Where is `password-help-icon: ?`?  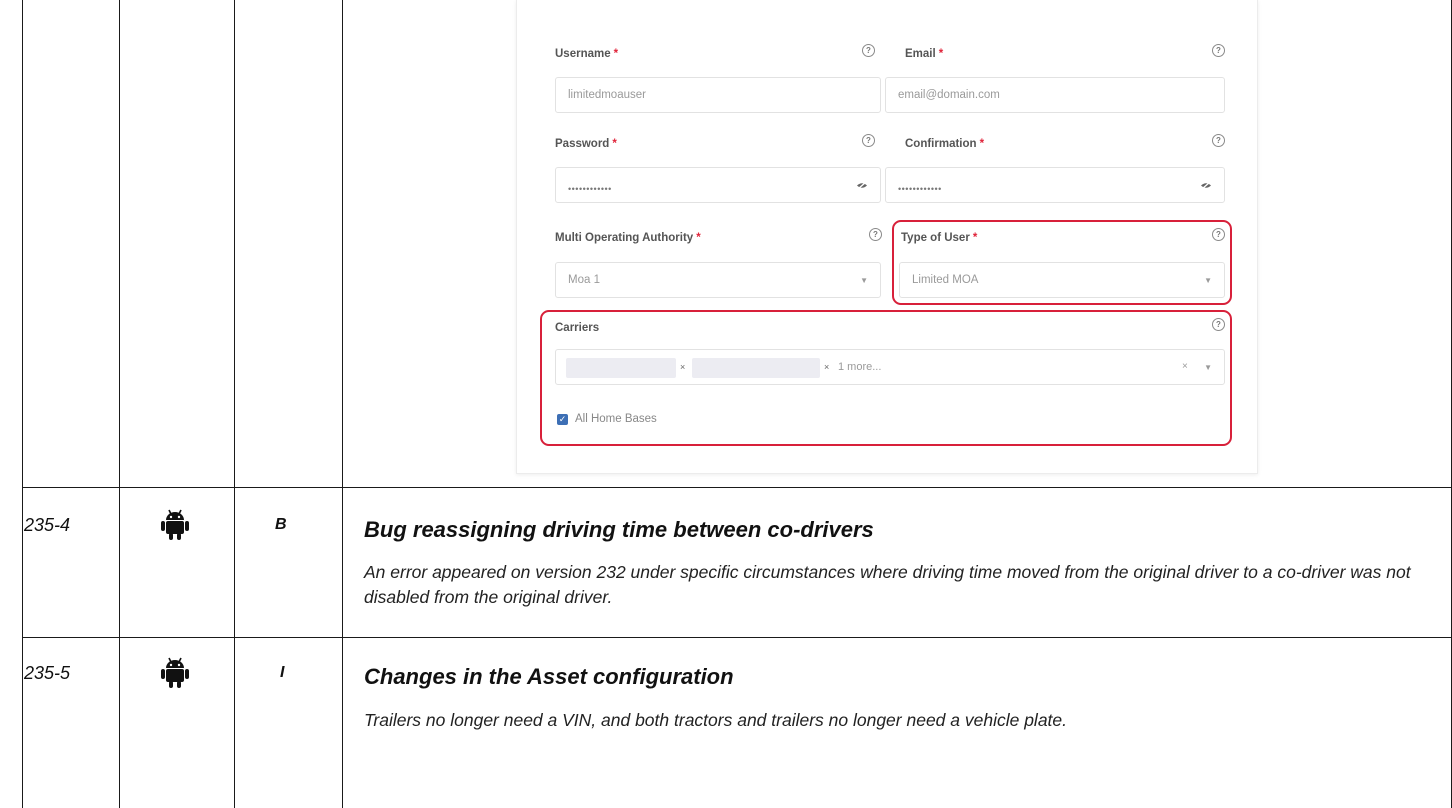 password-help-icon: ? is located at coordinates (868, 140).